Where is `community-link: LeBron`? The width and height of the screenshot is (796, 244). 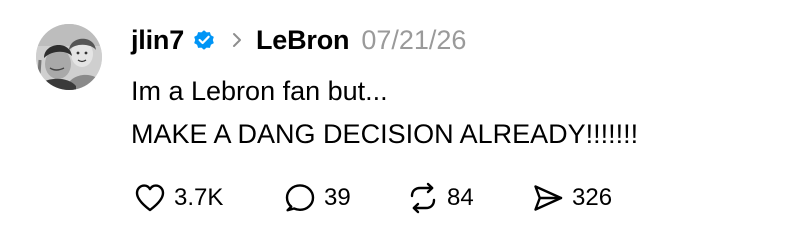 community-link: LeBron is located at coordinates (303, 40).